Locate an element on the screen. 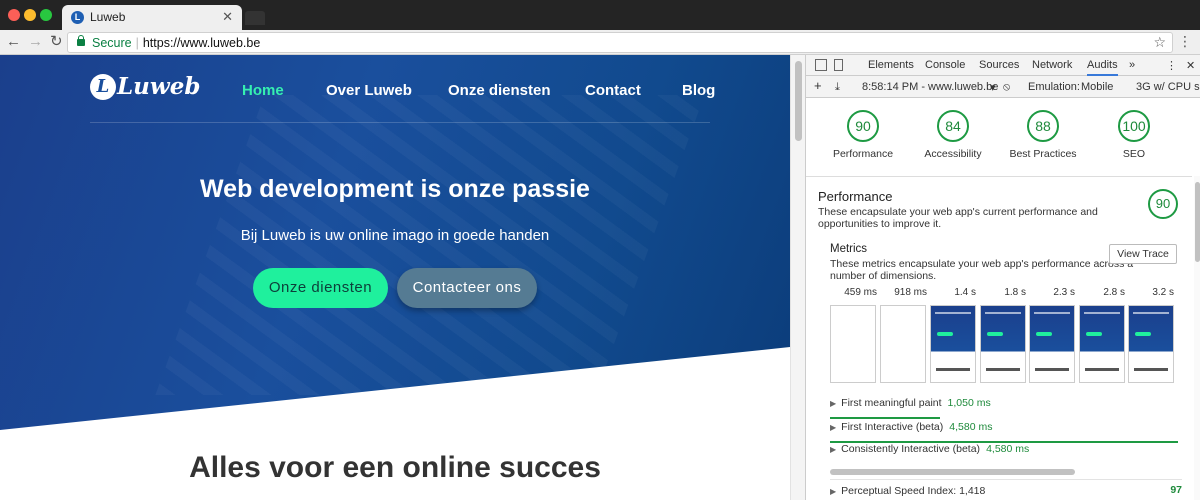 The width and height of the screenshot is (1200, 500). nav-over-luweb: Over Luweb is located at coordinates (369, 90).